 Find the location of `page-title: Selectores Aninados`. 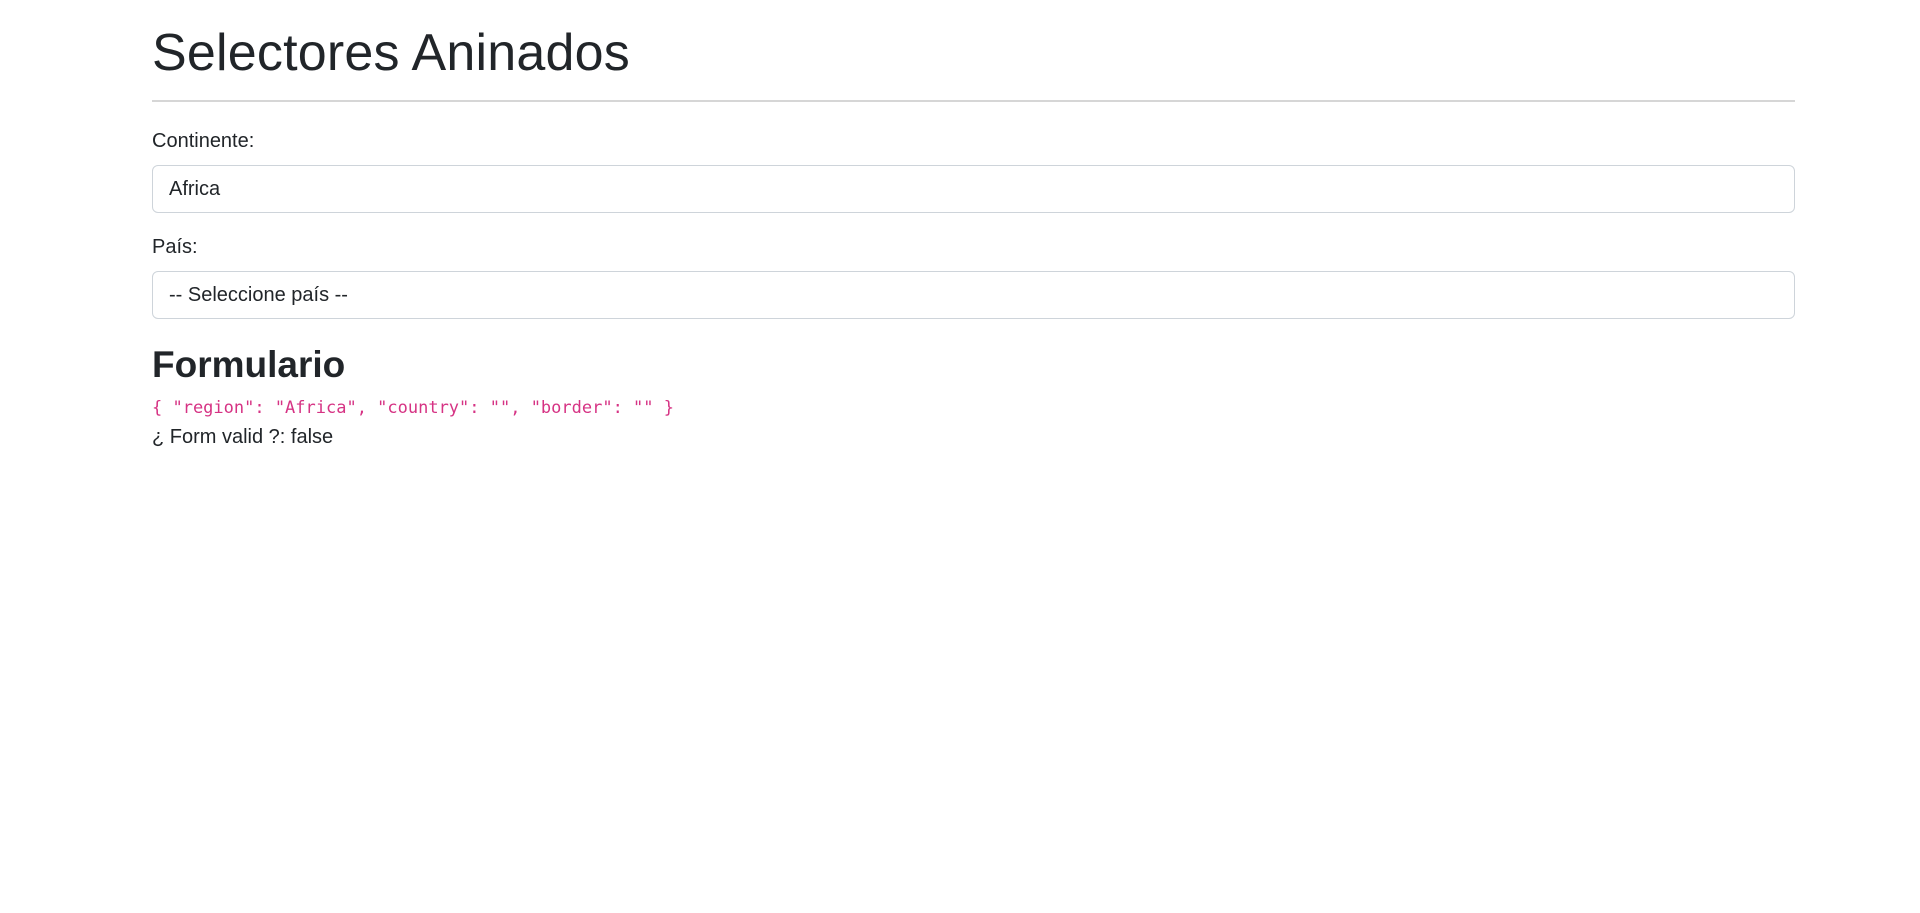

page-title: Selectores Aninados is located at coordinates (391, 53).